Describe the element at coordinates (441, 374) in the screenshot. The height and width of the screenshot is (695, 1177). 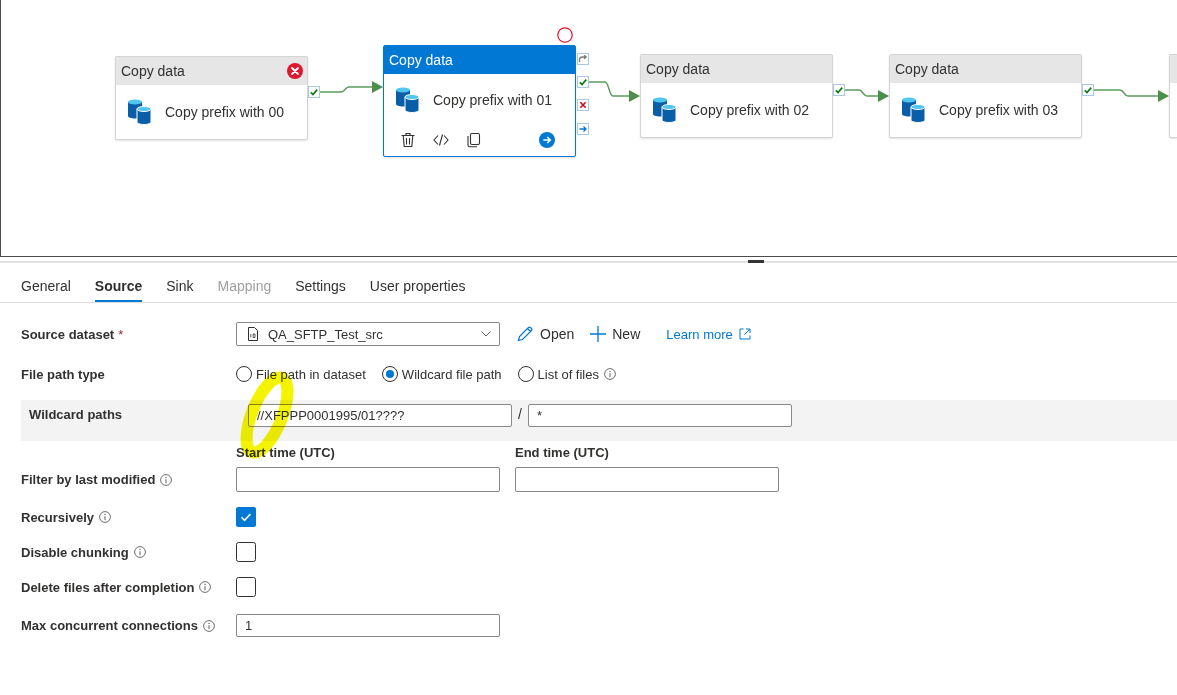
I see `radio-option: Wildcard file path` at that location.